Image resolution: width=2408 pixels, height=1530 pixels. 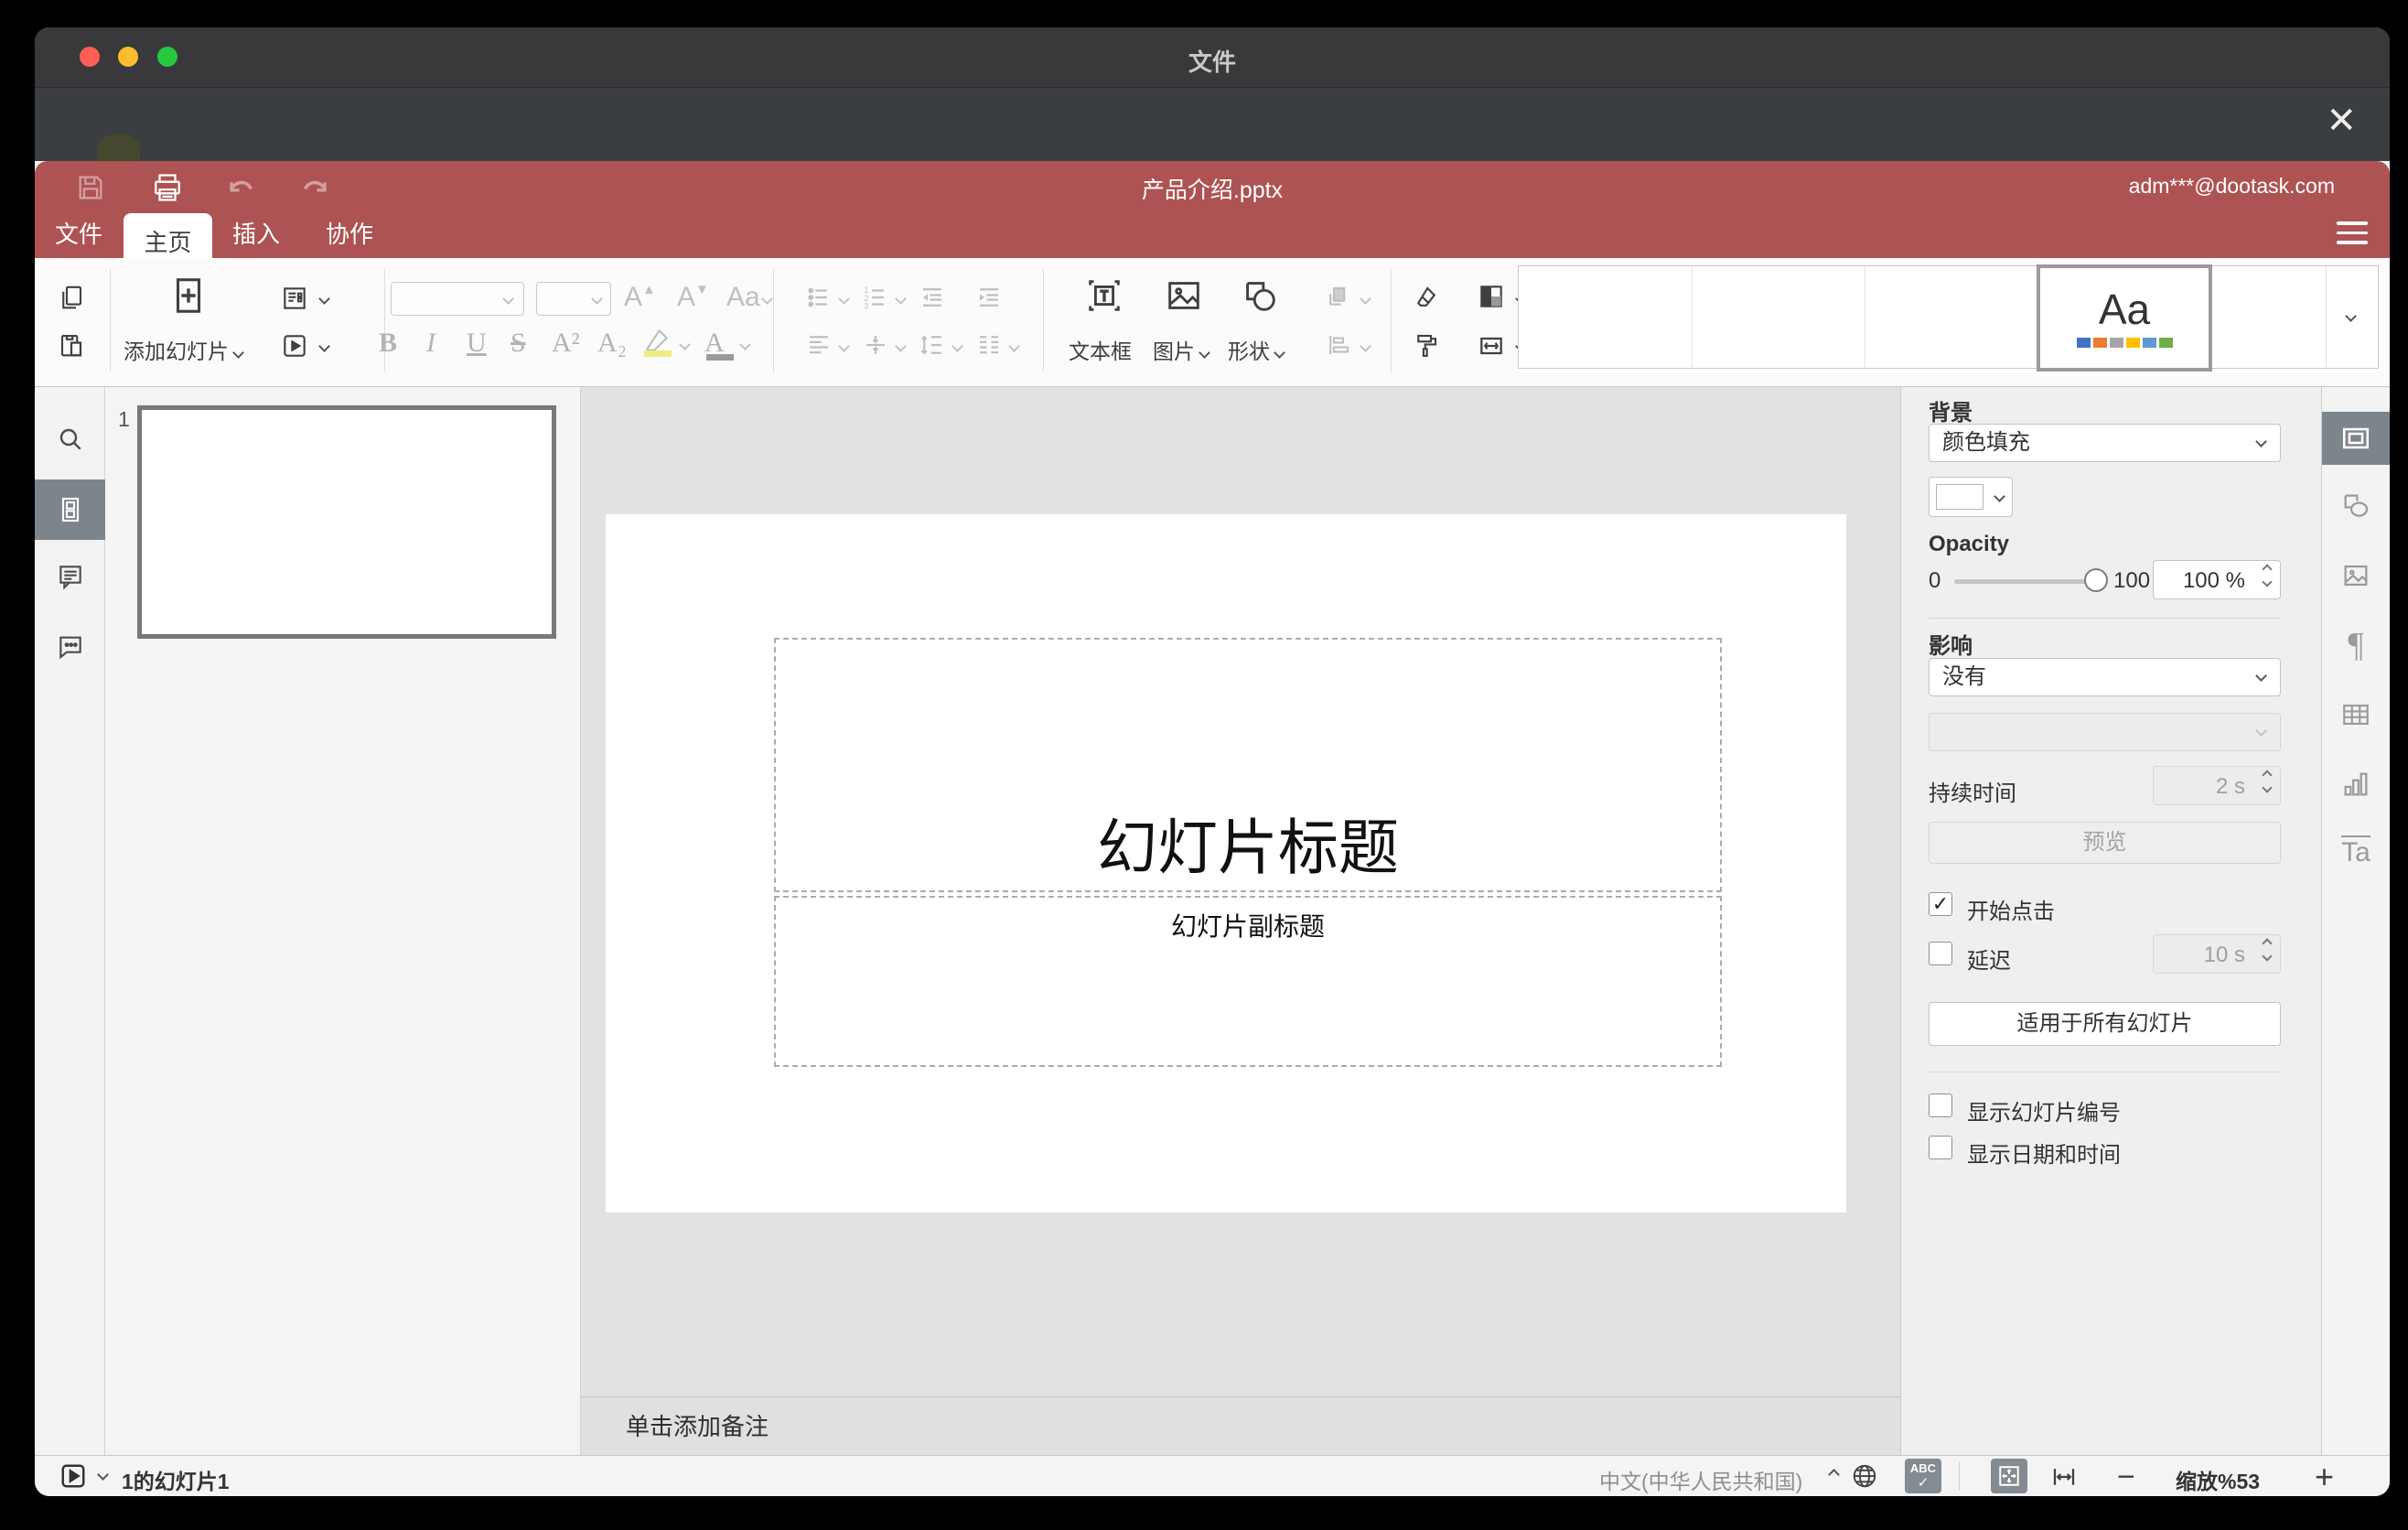 What do you see at coordinates (2105, 1024) in the screenshot?
I see `apply-to-all-button: 适用于所有幻灯片` at bounding box center [2105, 1024].